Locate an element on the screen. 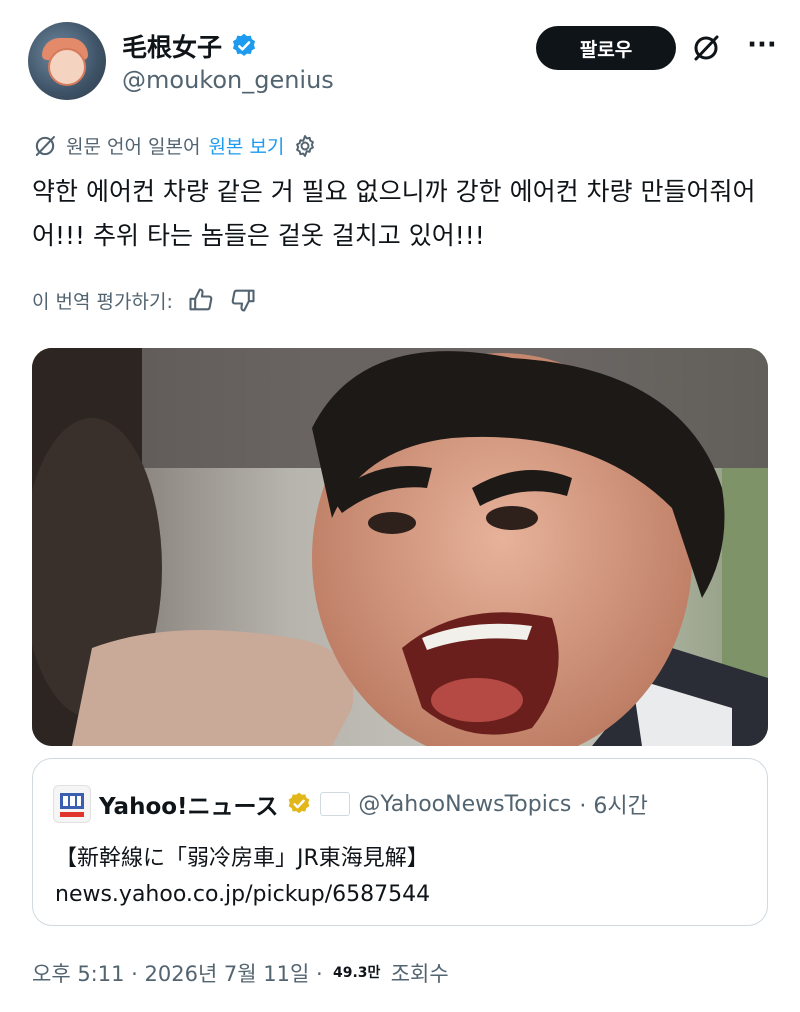 This screenshot has height=1012, width=800. grok-icon is located at coordinates (706, 48).